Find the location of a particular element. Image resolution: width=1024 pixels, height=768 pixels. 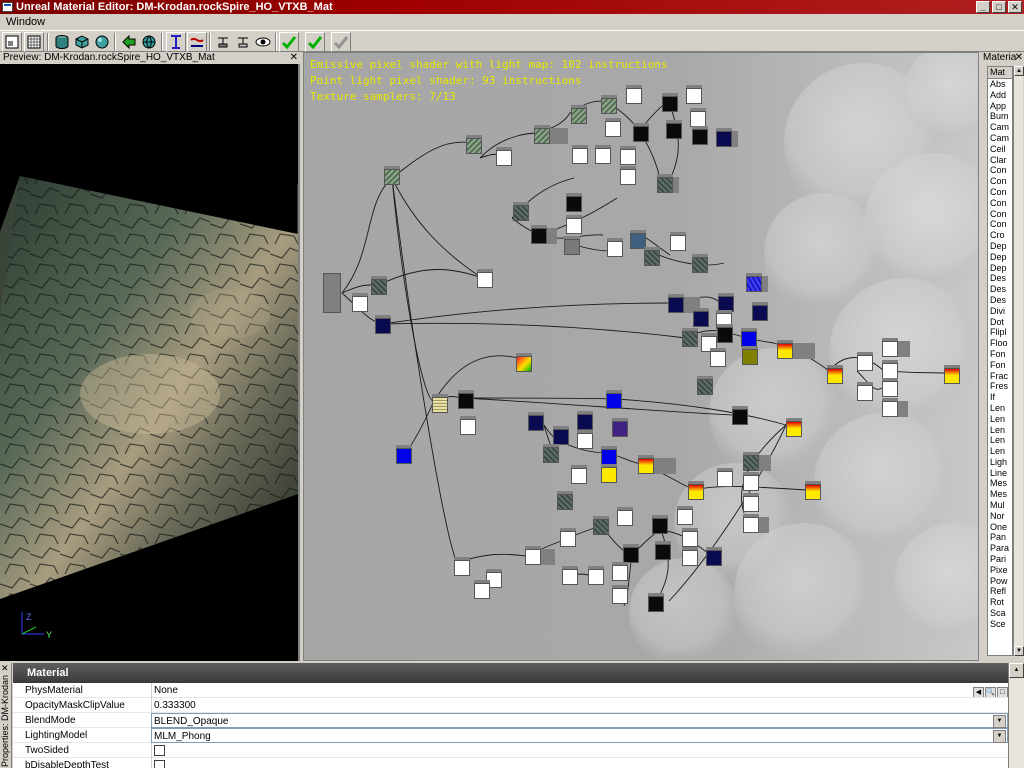

material-expression-item: Cro is located at coordinates (1000, 235).